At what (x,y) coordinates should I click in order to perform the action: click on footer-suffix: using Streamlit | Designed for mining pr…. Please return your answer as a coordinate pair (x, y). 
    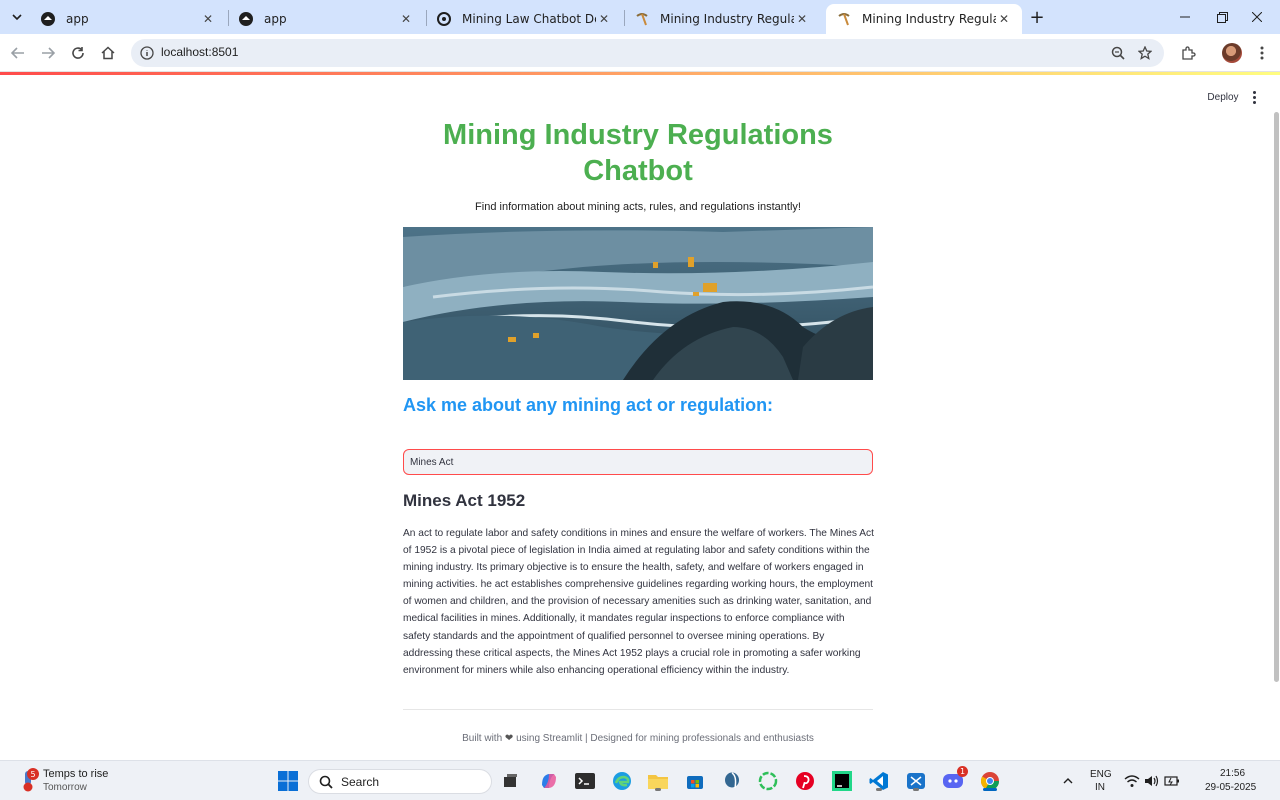
    Looking at the image, I should click on (665, 738).